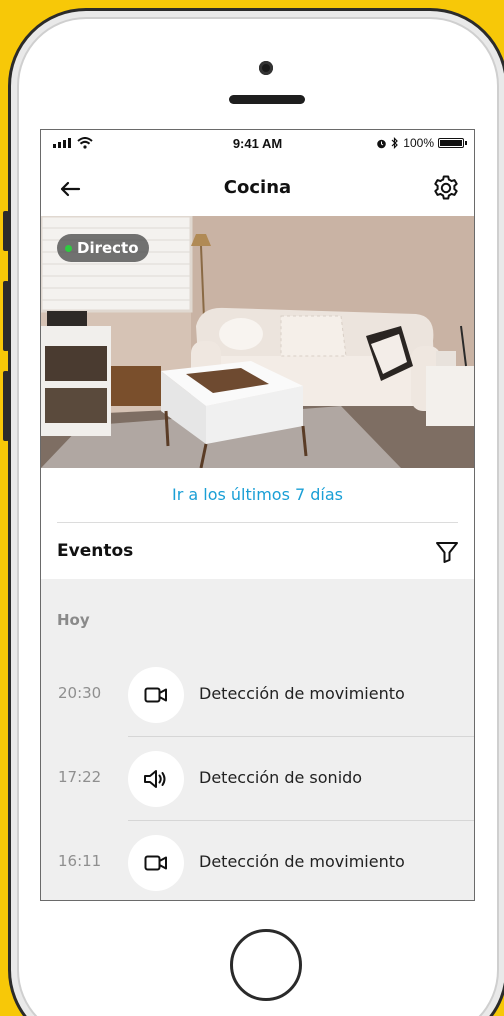  I want to click on speaker-icon, so click(155, 779).